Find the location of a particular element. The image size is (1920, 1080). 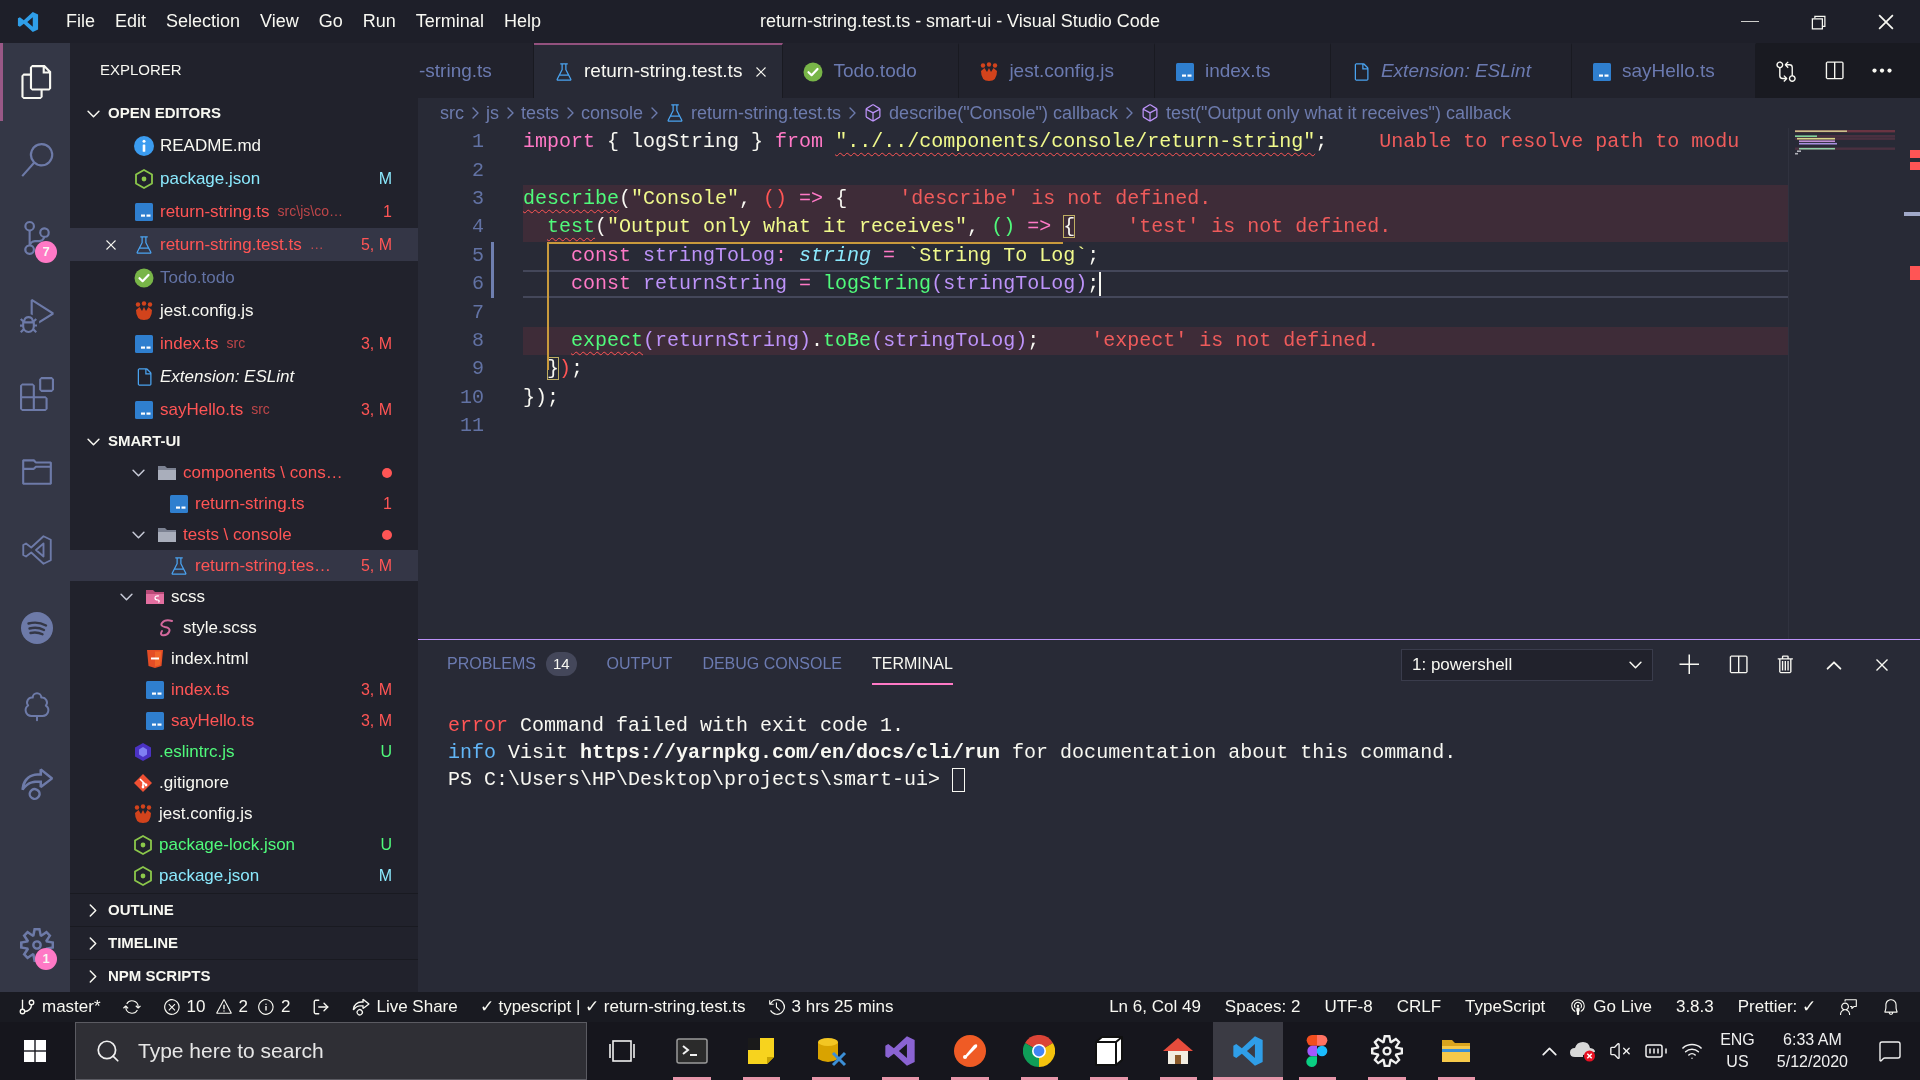

editor-tab: -string.ts is located at coordinates (476, 70).